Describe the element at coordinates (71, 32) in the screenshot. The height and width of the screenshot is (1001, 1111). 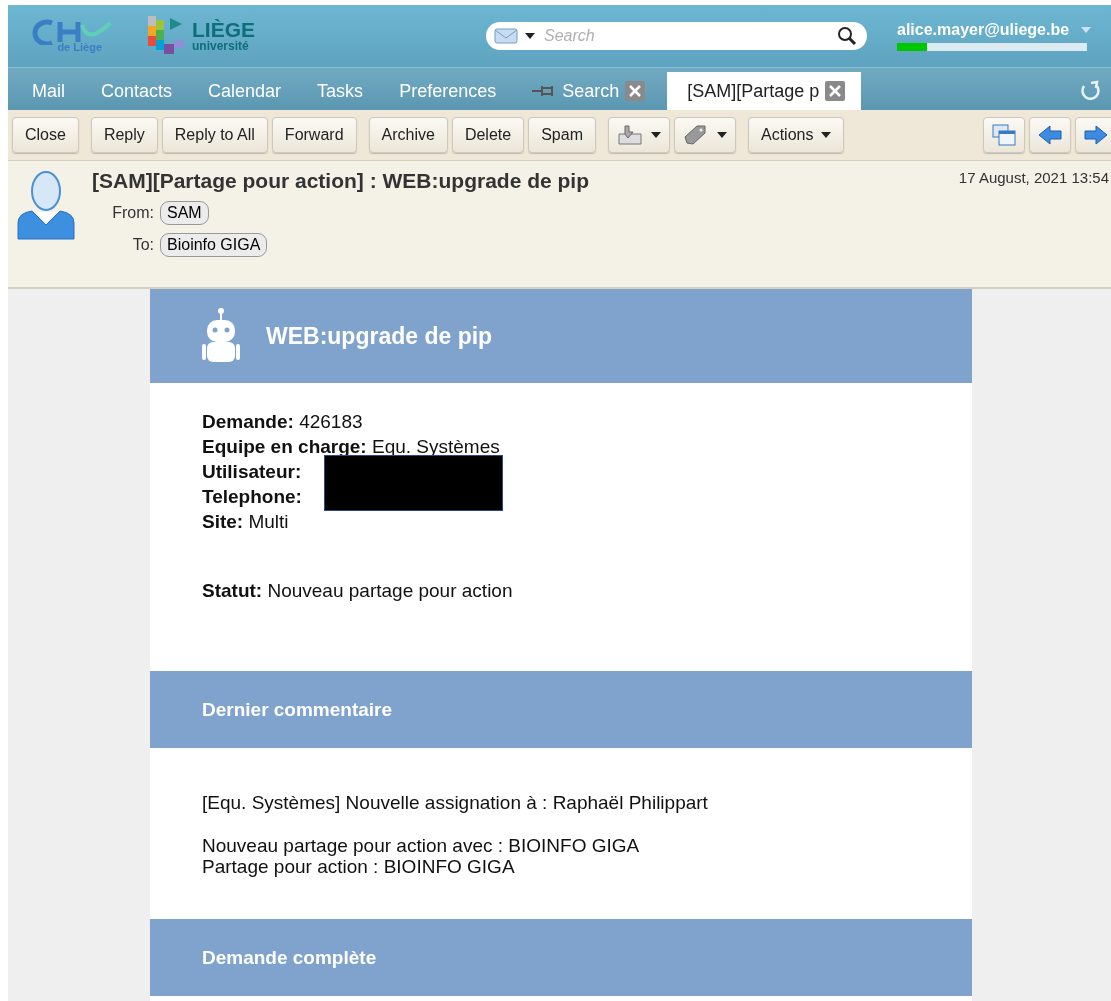
I see `logo-mark-icon` at that location.